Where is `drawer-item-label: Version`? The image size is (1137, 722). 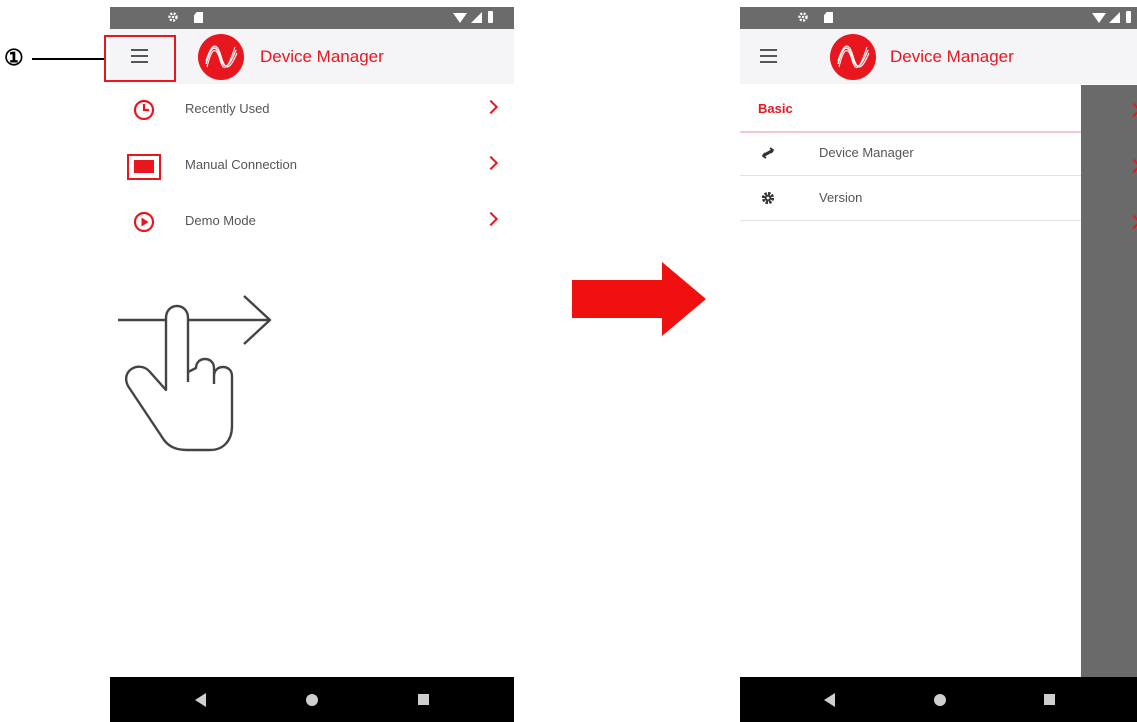
drawer-item-label: Version is located at coordinates (841, 197).